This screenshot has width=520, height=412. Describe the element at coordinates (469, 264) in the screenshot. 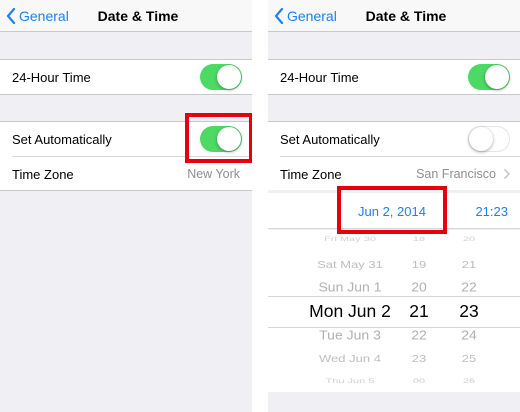

I see `picker-minute-item: 21` at that location.